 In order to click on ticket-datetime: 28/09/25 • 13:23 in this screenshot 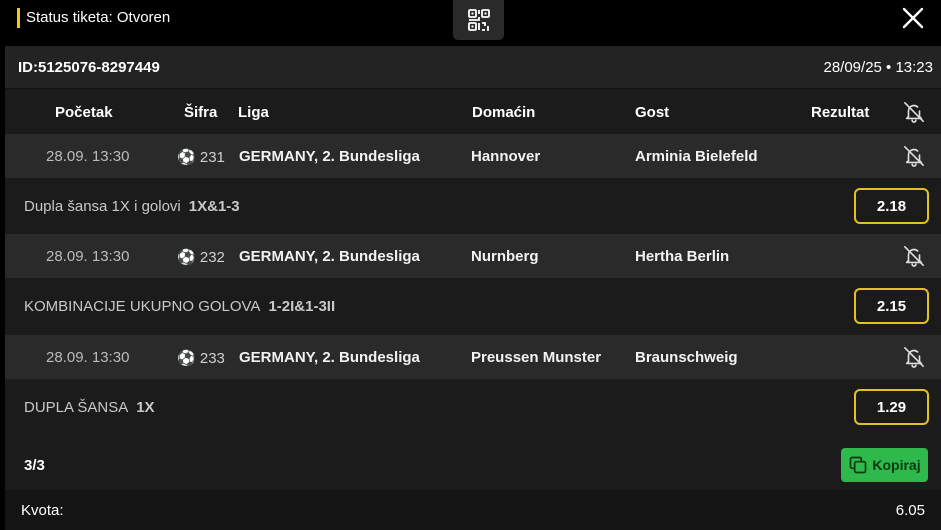, I will do `click(878, 67)`.